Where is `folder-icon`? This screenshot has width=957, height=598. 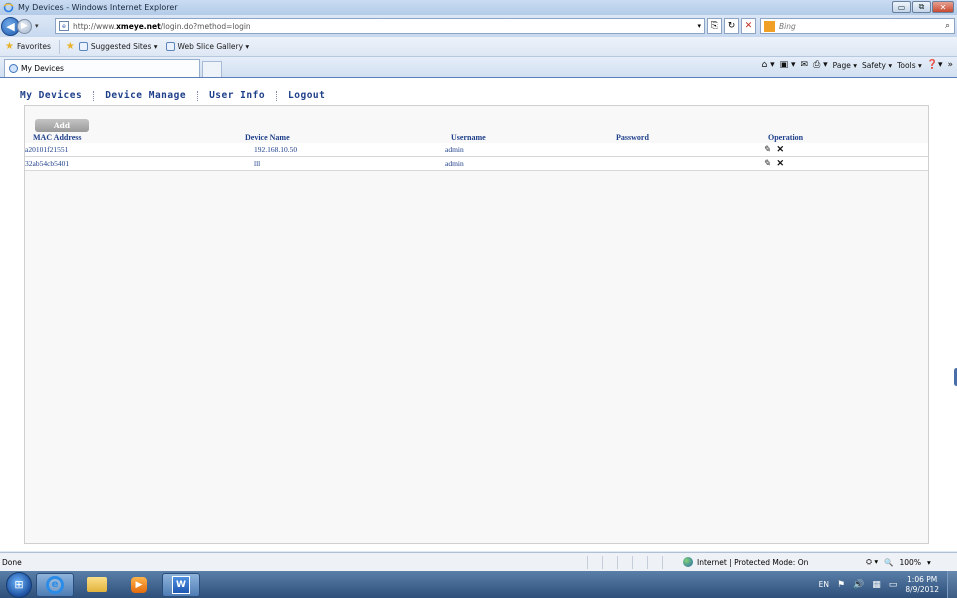
folder-icon is located at coordinates (97, 584).